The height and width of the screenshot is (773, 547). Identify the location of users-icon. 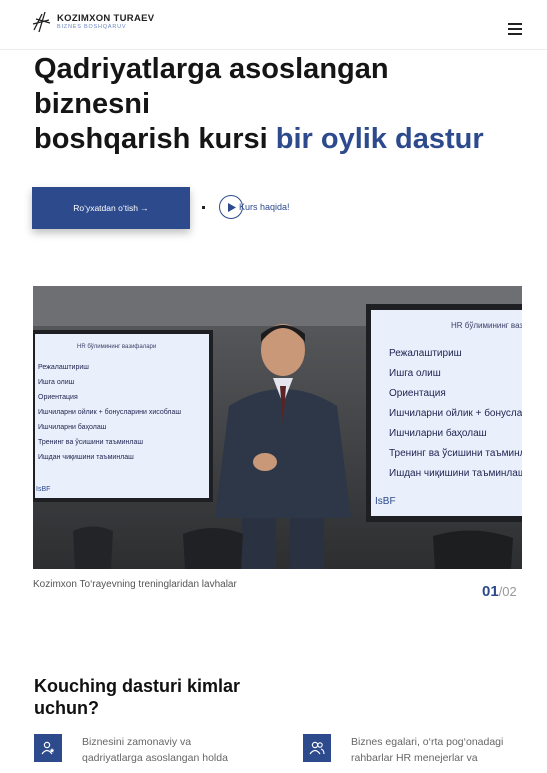
(317, 748).